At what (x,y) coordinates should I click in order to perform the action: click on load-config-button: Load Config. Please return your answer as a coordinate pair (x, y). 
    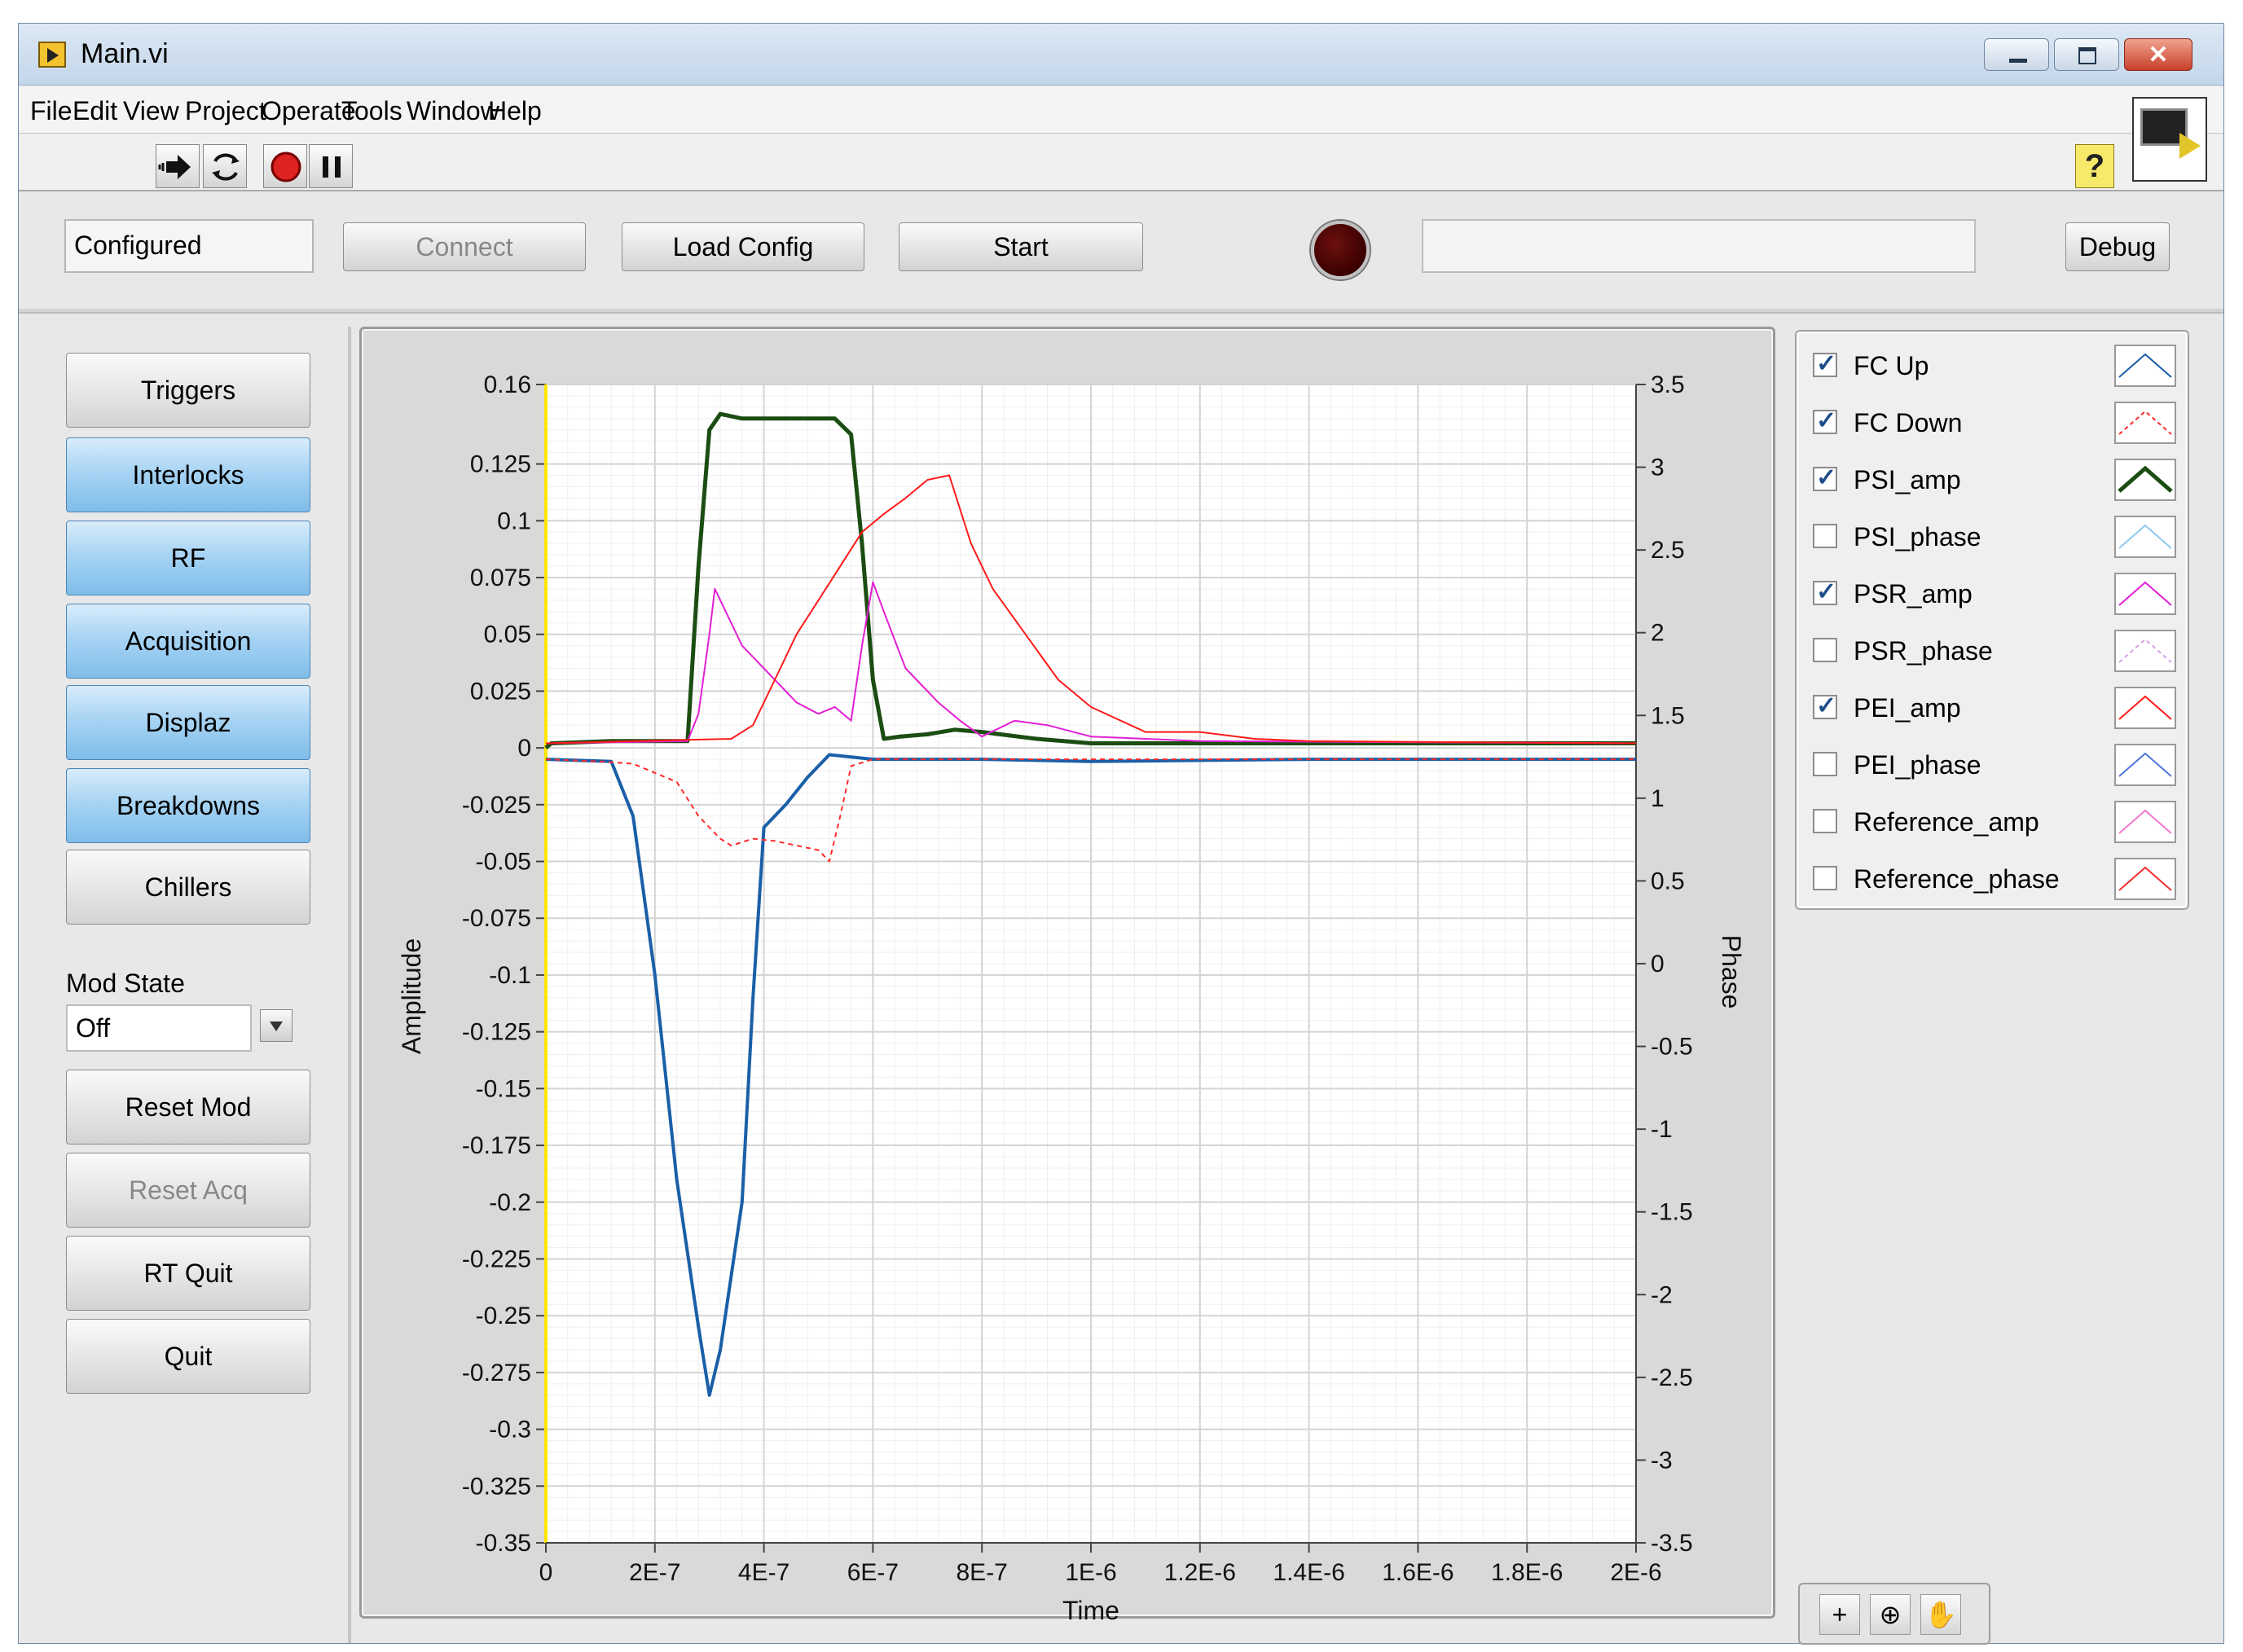
    Looking at the image, I should click on (743, 247).